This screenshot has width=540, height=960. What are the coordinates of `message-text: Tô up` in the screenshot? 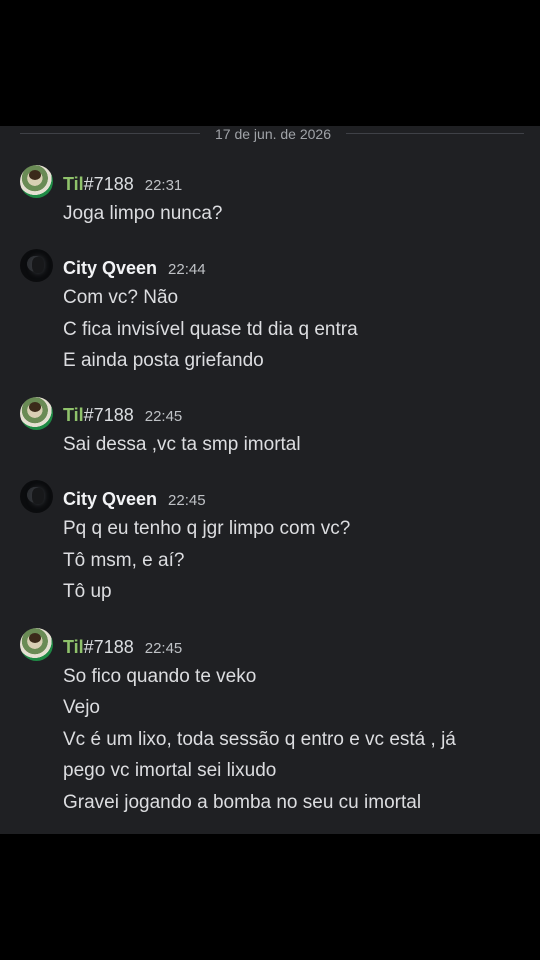 It's located at (87, 592).